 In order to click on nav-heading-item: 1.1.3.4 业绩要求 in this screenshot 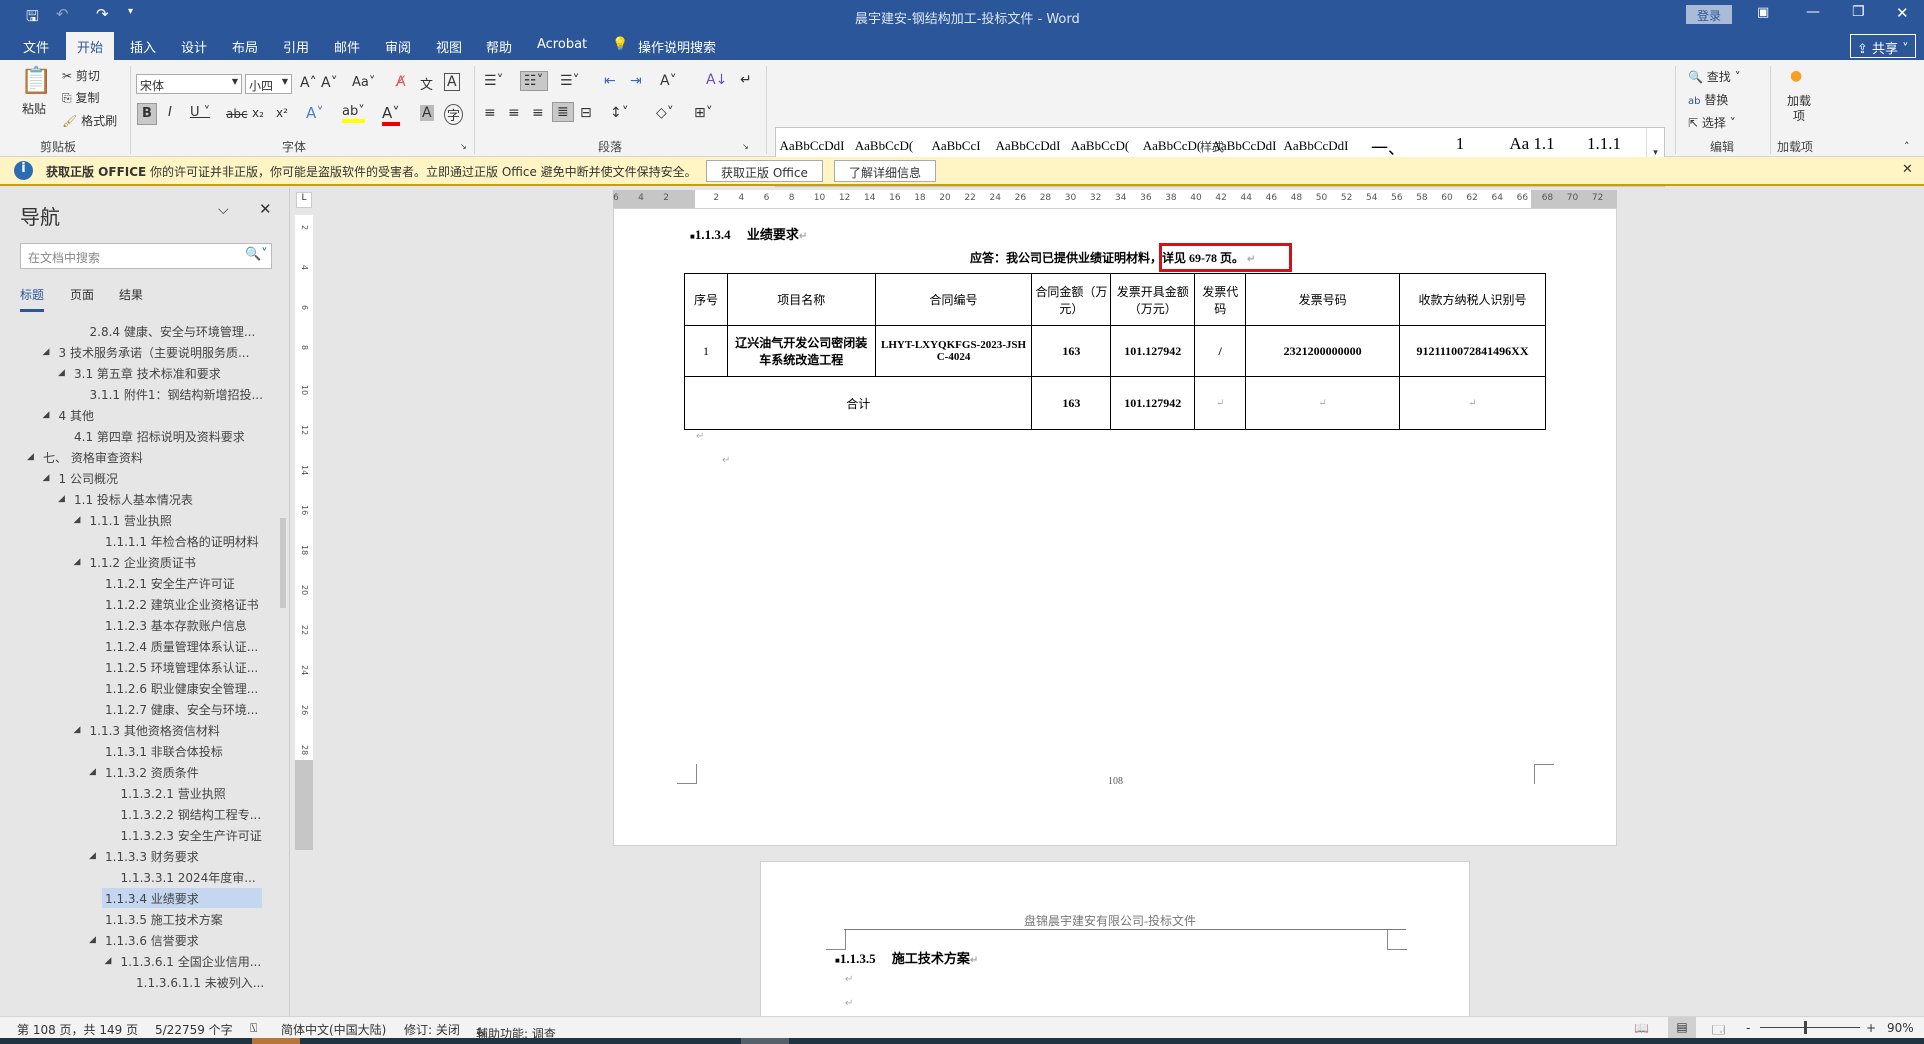, I will do `click(182, 898)`.